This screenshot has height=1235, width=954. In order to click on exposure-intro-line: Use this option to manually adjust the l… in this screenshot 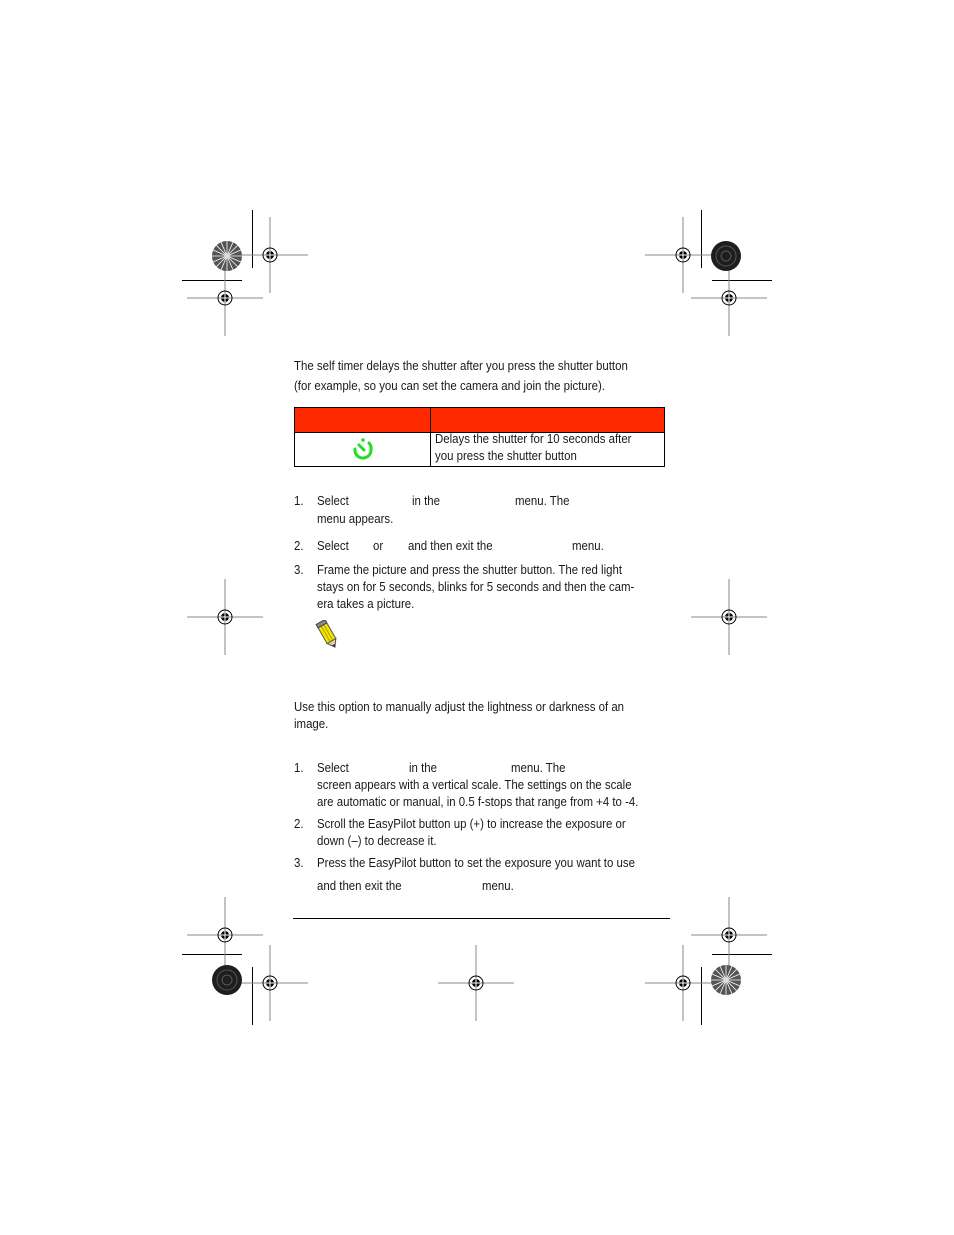, I will do `click(459, 706)`.